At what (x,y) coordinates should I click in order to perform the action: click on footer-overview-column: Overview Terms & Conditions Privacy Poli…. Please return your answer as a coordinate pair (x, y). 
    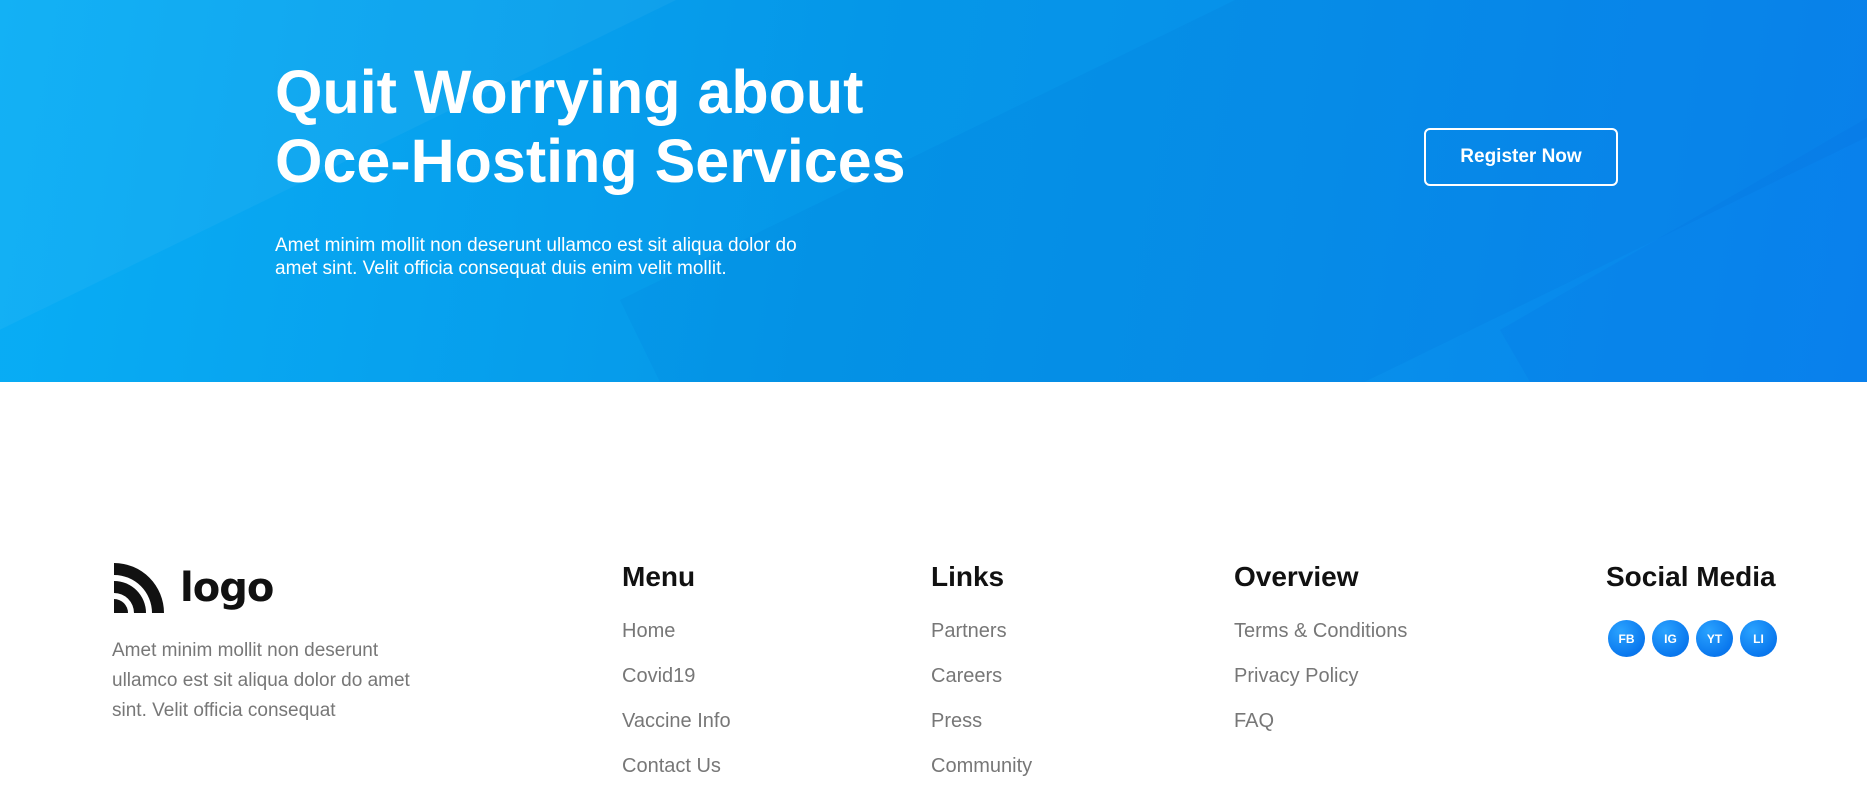
    Looking at the image, I should click on (1320, 657).